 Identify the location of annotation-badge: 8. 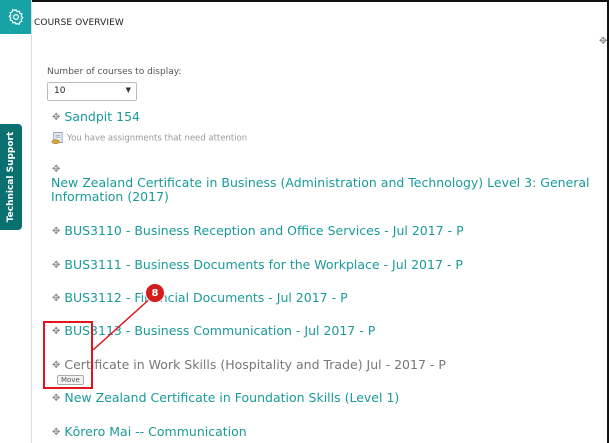
(155, 293).